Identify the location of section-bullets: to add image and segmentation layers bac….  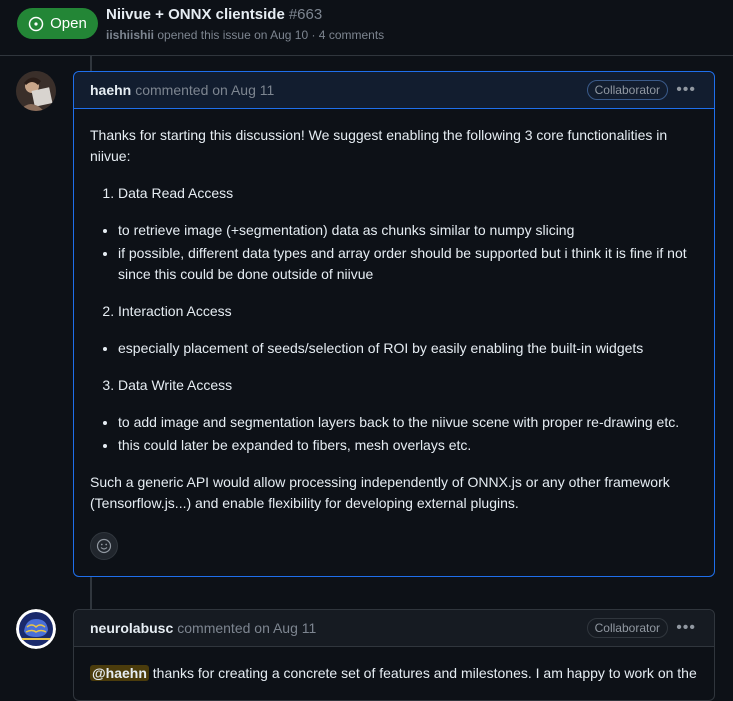
(394, 434).